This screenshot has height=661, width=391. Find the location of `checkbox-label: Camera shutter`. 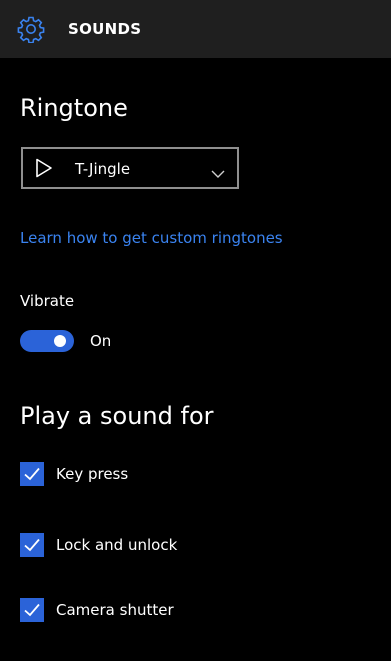

checkbox-label: Camera shutter is located at coordinates (115, 610).